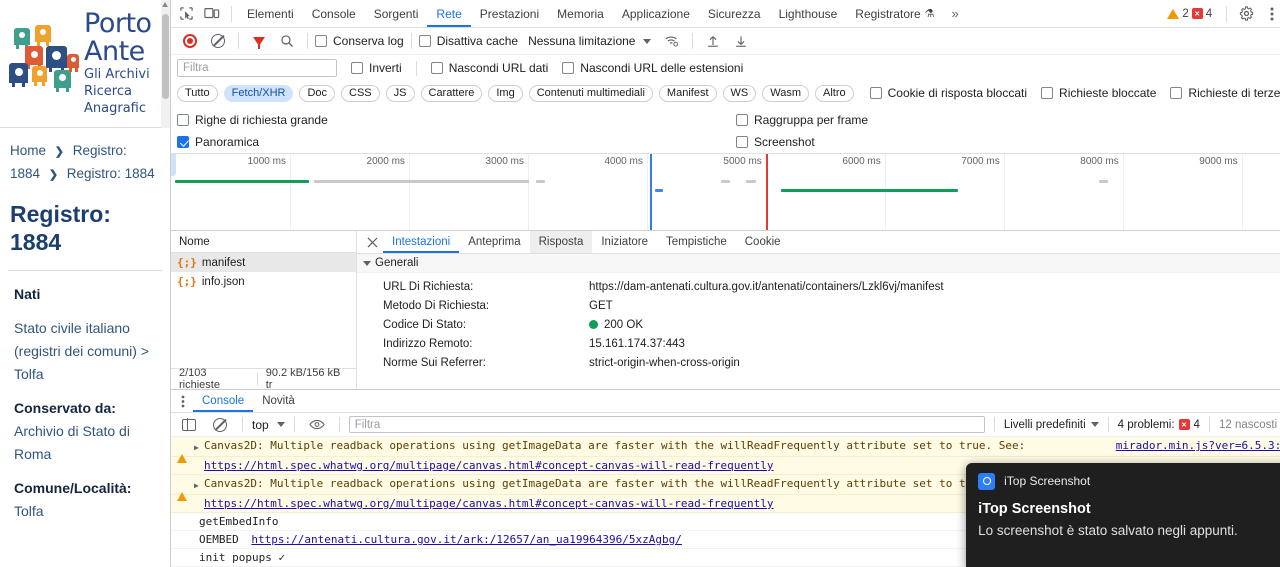 Image resolution: width=1280 pixels, height=567 pixels. Describe the element at coordinates (624, 242) in the screenshot. I see `detail-tab-iniziatore: Iniziatore` at that location.